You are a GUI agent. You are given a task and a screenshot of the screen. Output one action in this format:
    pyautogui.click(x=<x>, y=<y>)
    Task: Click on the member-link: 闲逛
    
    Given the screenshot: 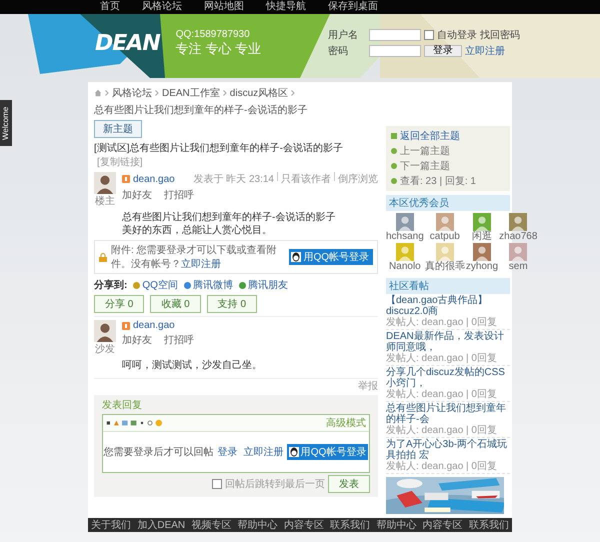 What is the action you would take?
    pyautogui.click(x=482, y=227)
    